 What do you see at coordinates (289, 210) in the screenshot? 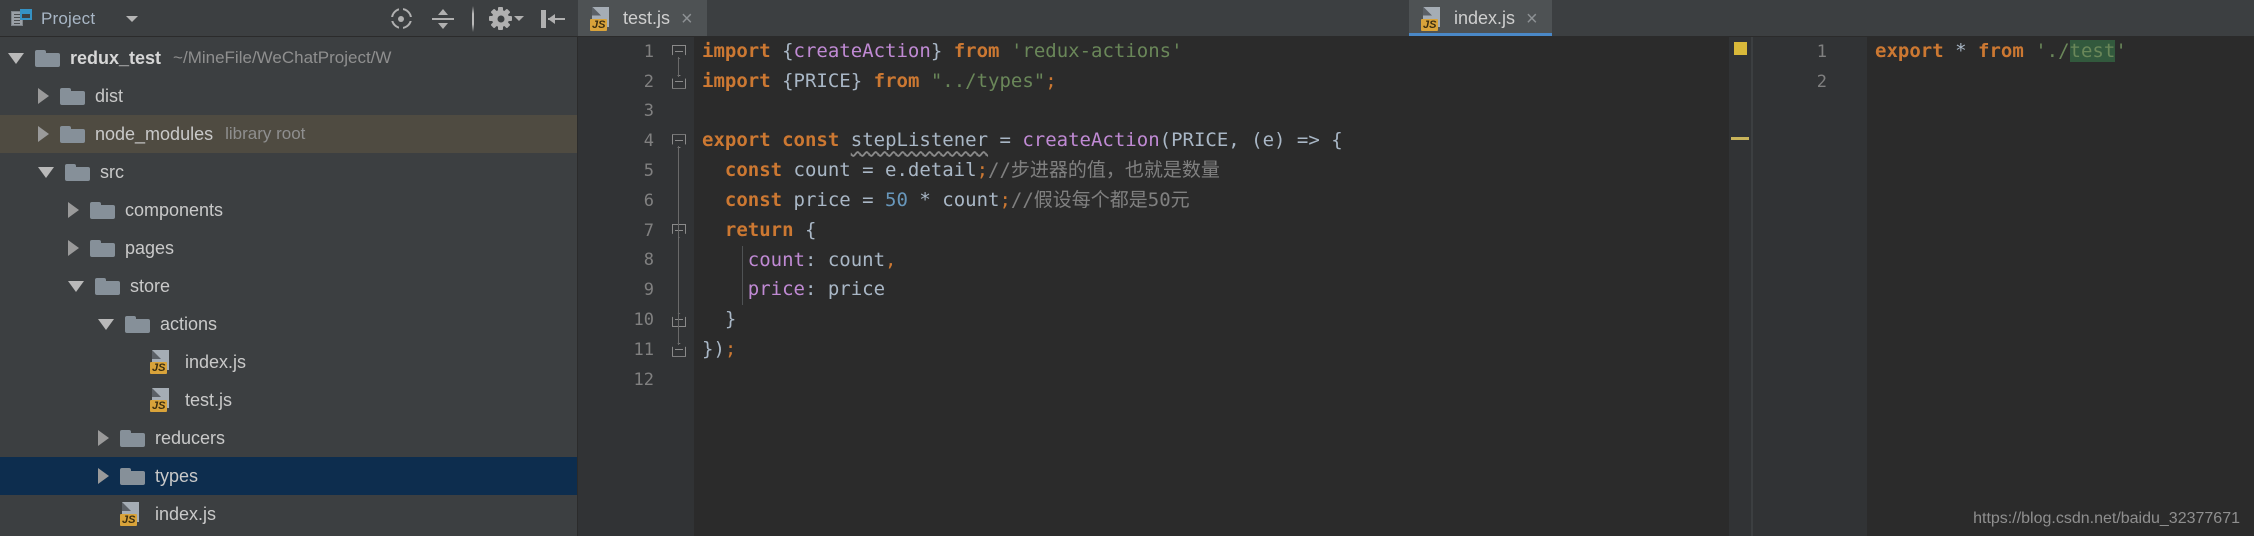
I see `tree-node-components: components` at bounding box center [289, 210].